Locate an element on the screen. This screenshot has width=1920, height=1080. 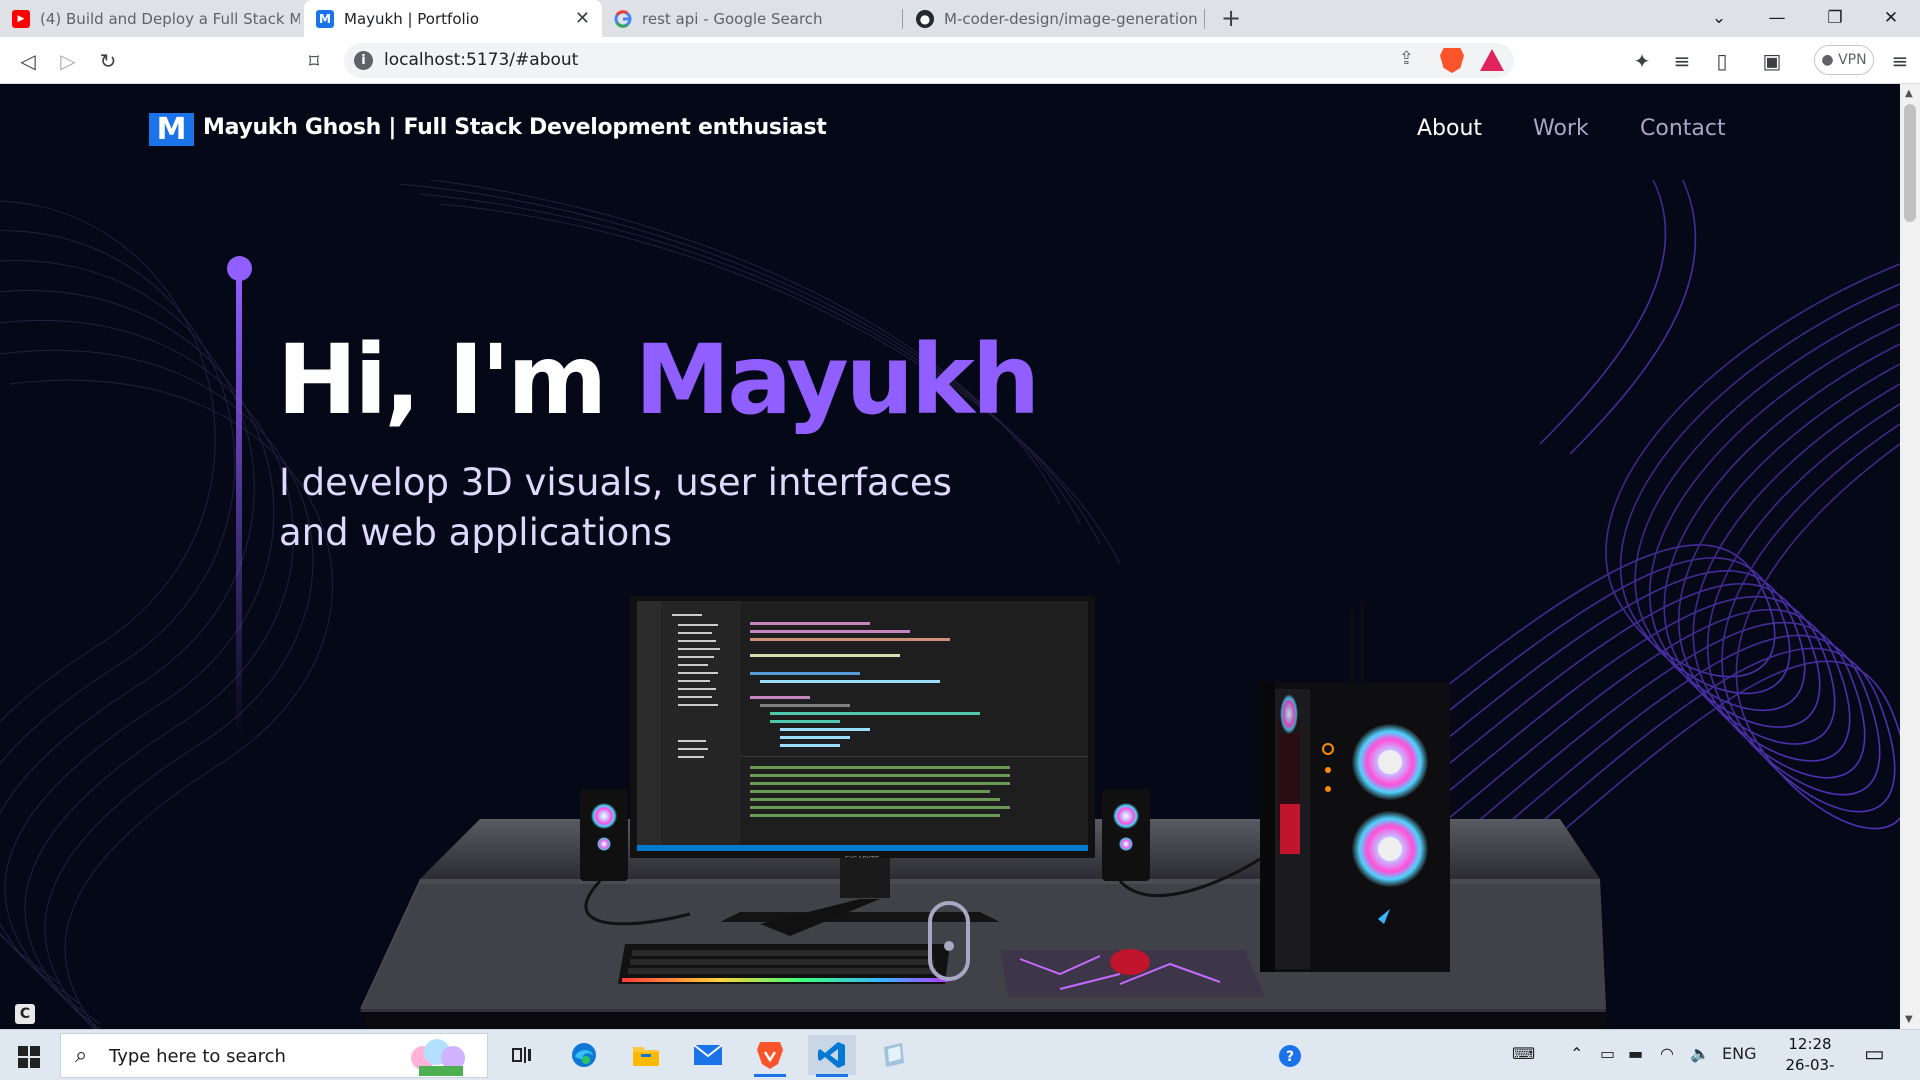
minimize-button: — is located at coordinates (1777, 18).